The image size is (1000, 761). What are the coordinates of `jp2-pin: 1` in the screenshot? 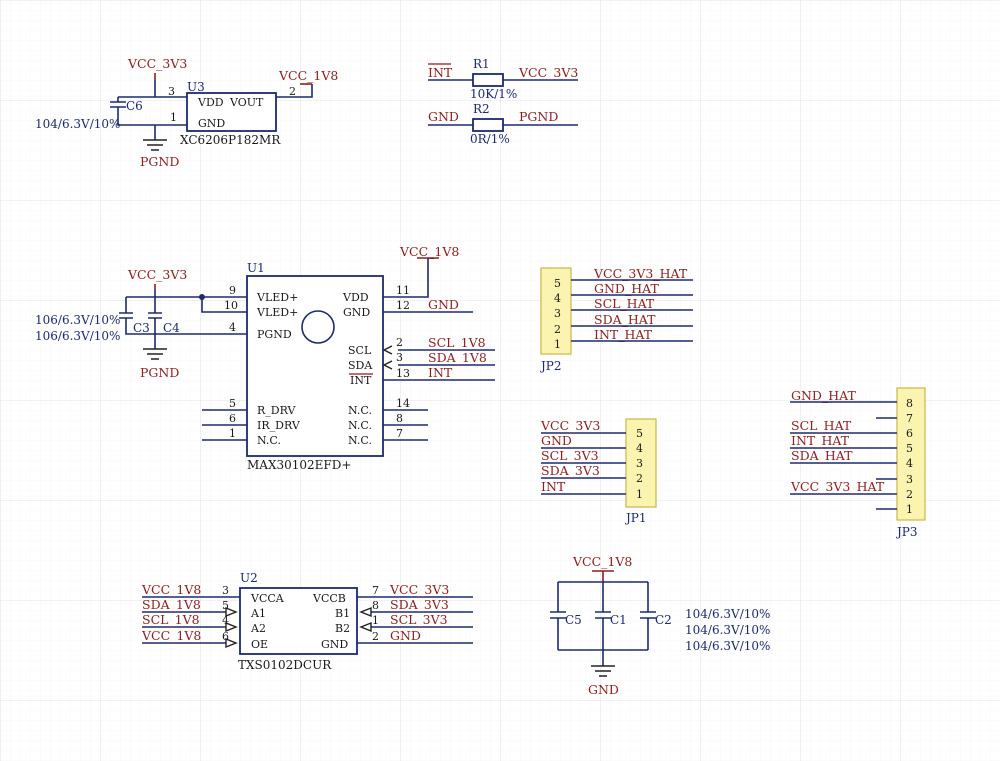 It's located at (557, 344).